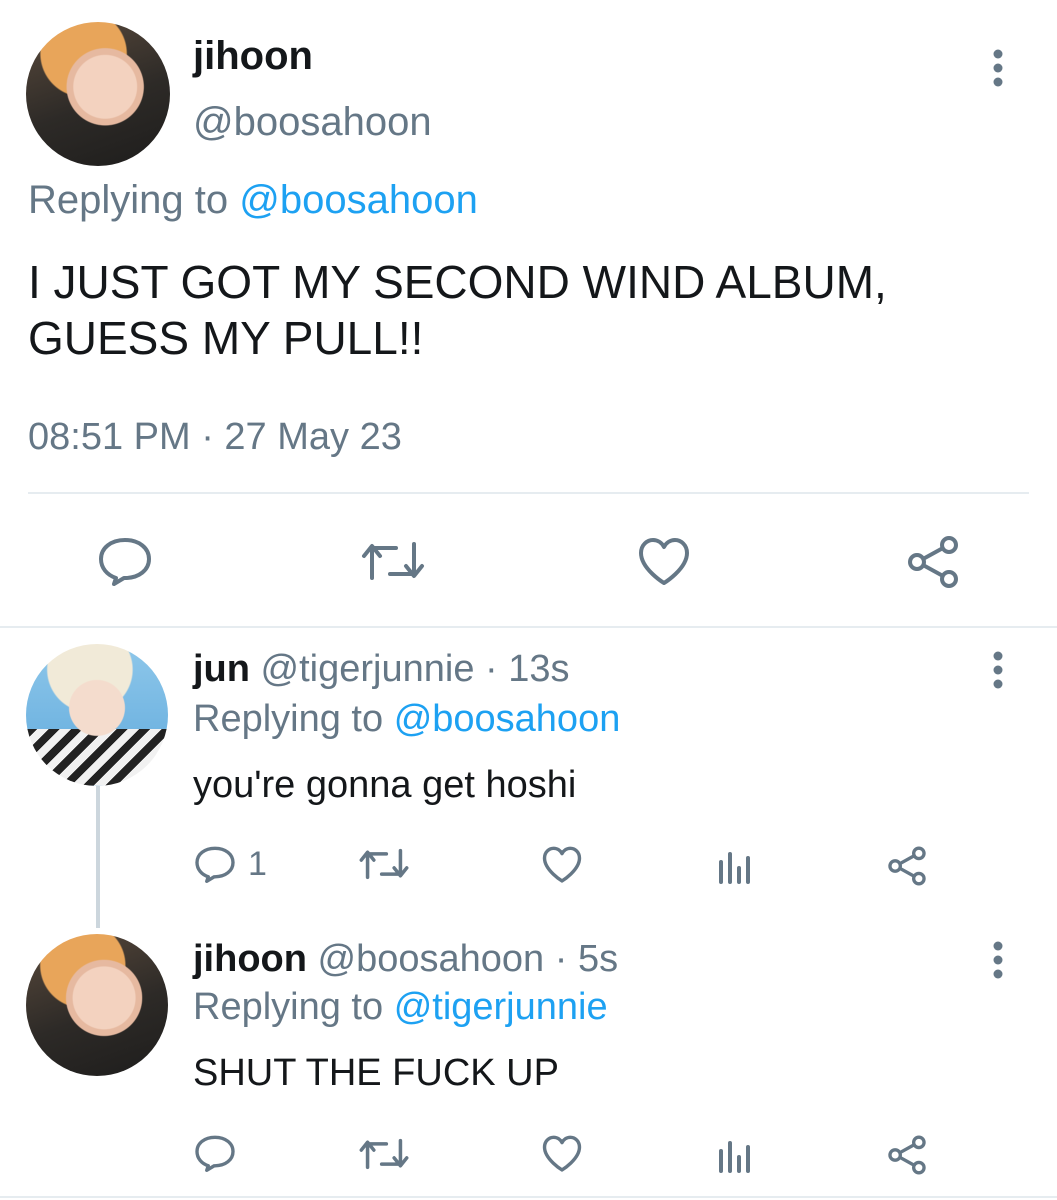 The height and width of the screenshot is (1200, 1057). Describe the element at coordinates (257, 864) in the screenshot. I see `reply-count: 1` at that location.